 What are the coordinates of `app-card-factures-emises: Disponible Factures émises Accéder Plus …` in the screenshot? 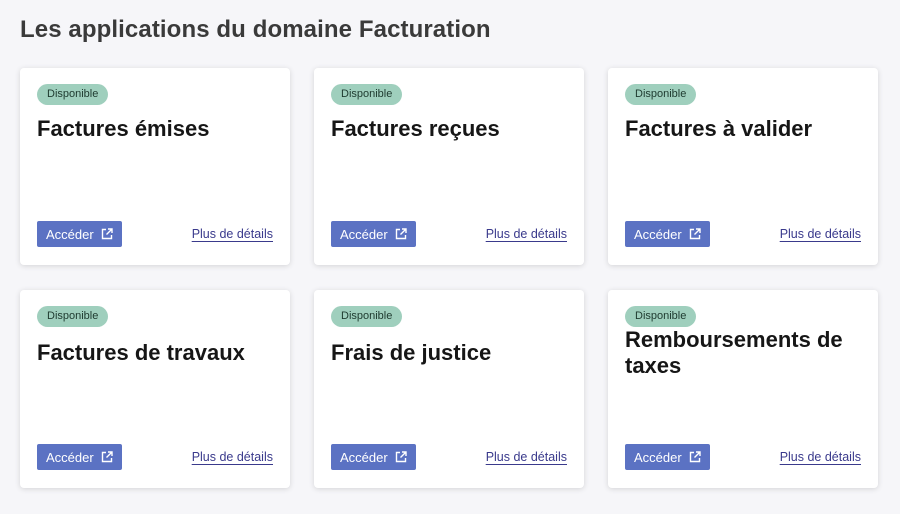 It's located at (155, 166).